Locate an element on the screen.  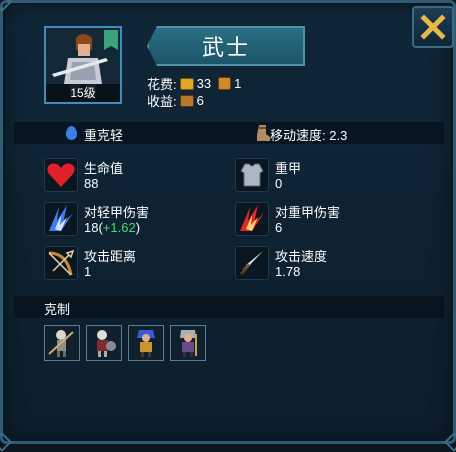
dmg-light-value: 18 is located at coordinates (91, 227).